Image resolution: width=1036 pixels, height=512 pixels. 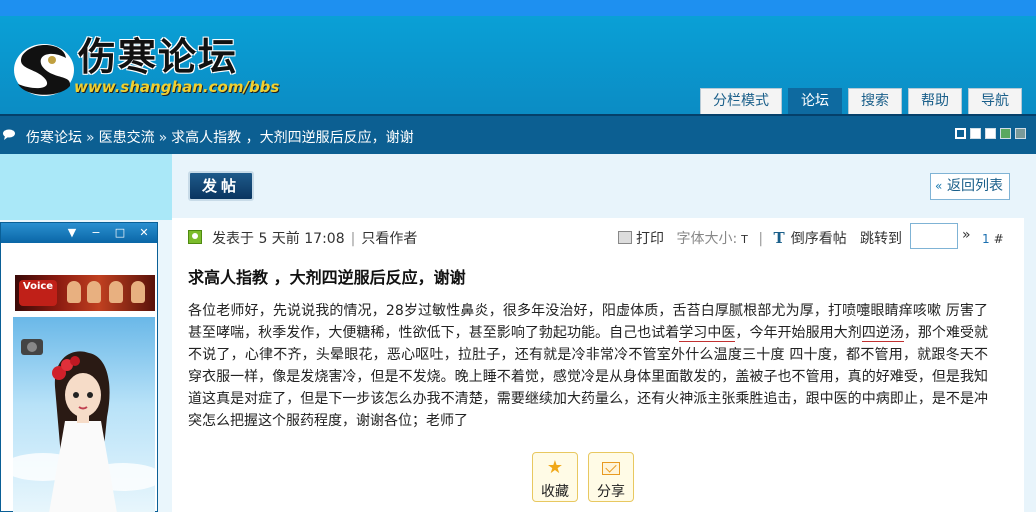 I want to click on post-meta-left: 发表于 5 天前 17:08 | 只看作者, so click(x=314, y=238).